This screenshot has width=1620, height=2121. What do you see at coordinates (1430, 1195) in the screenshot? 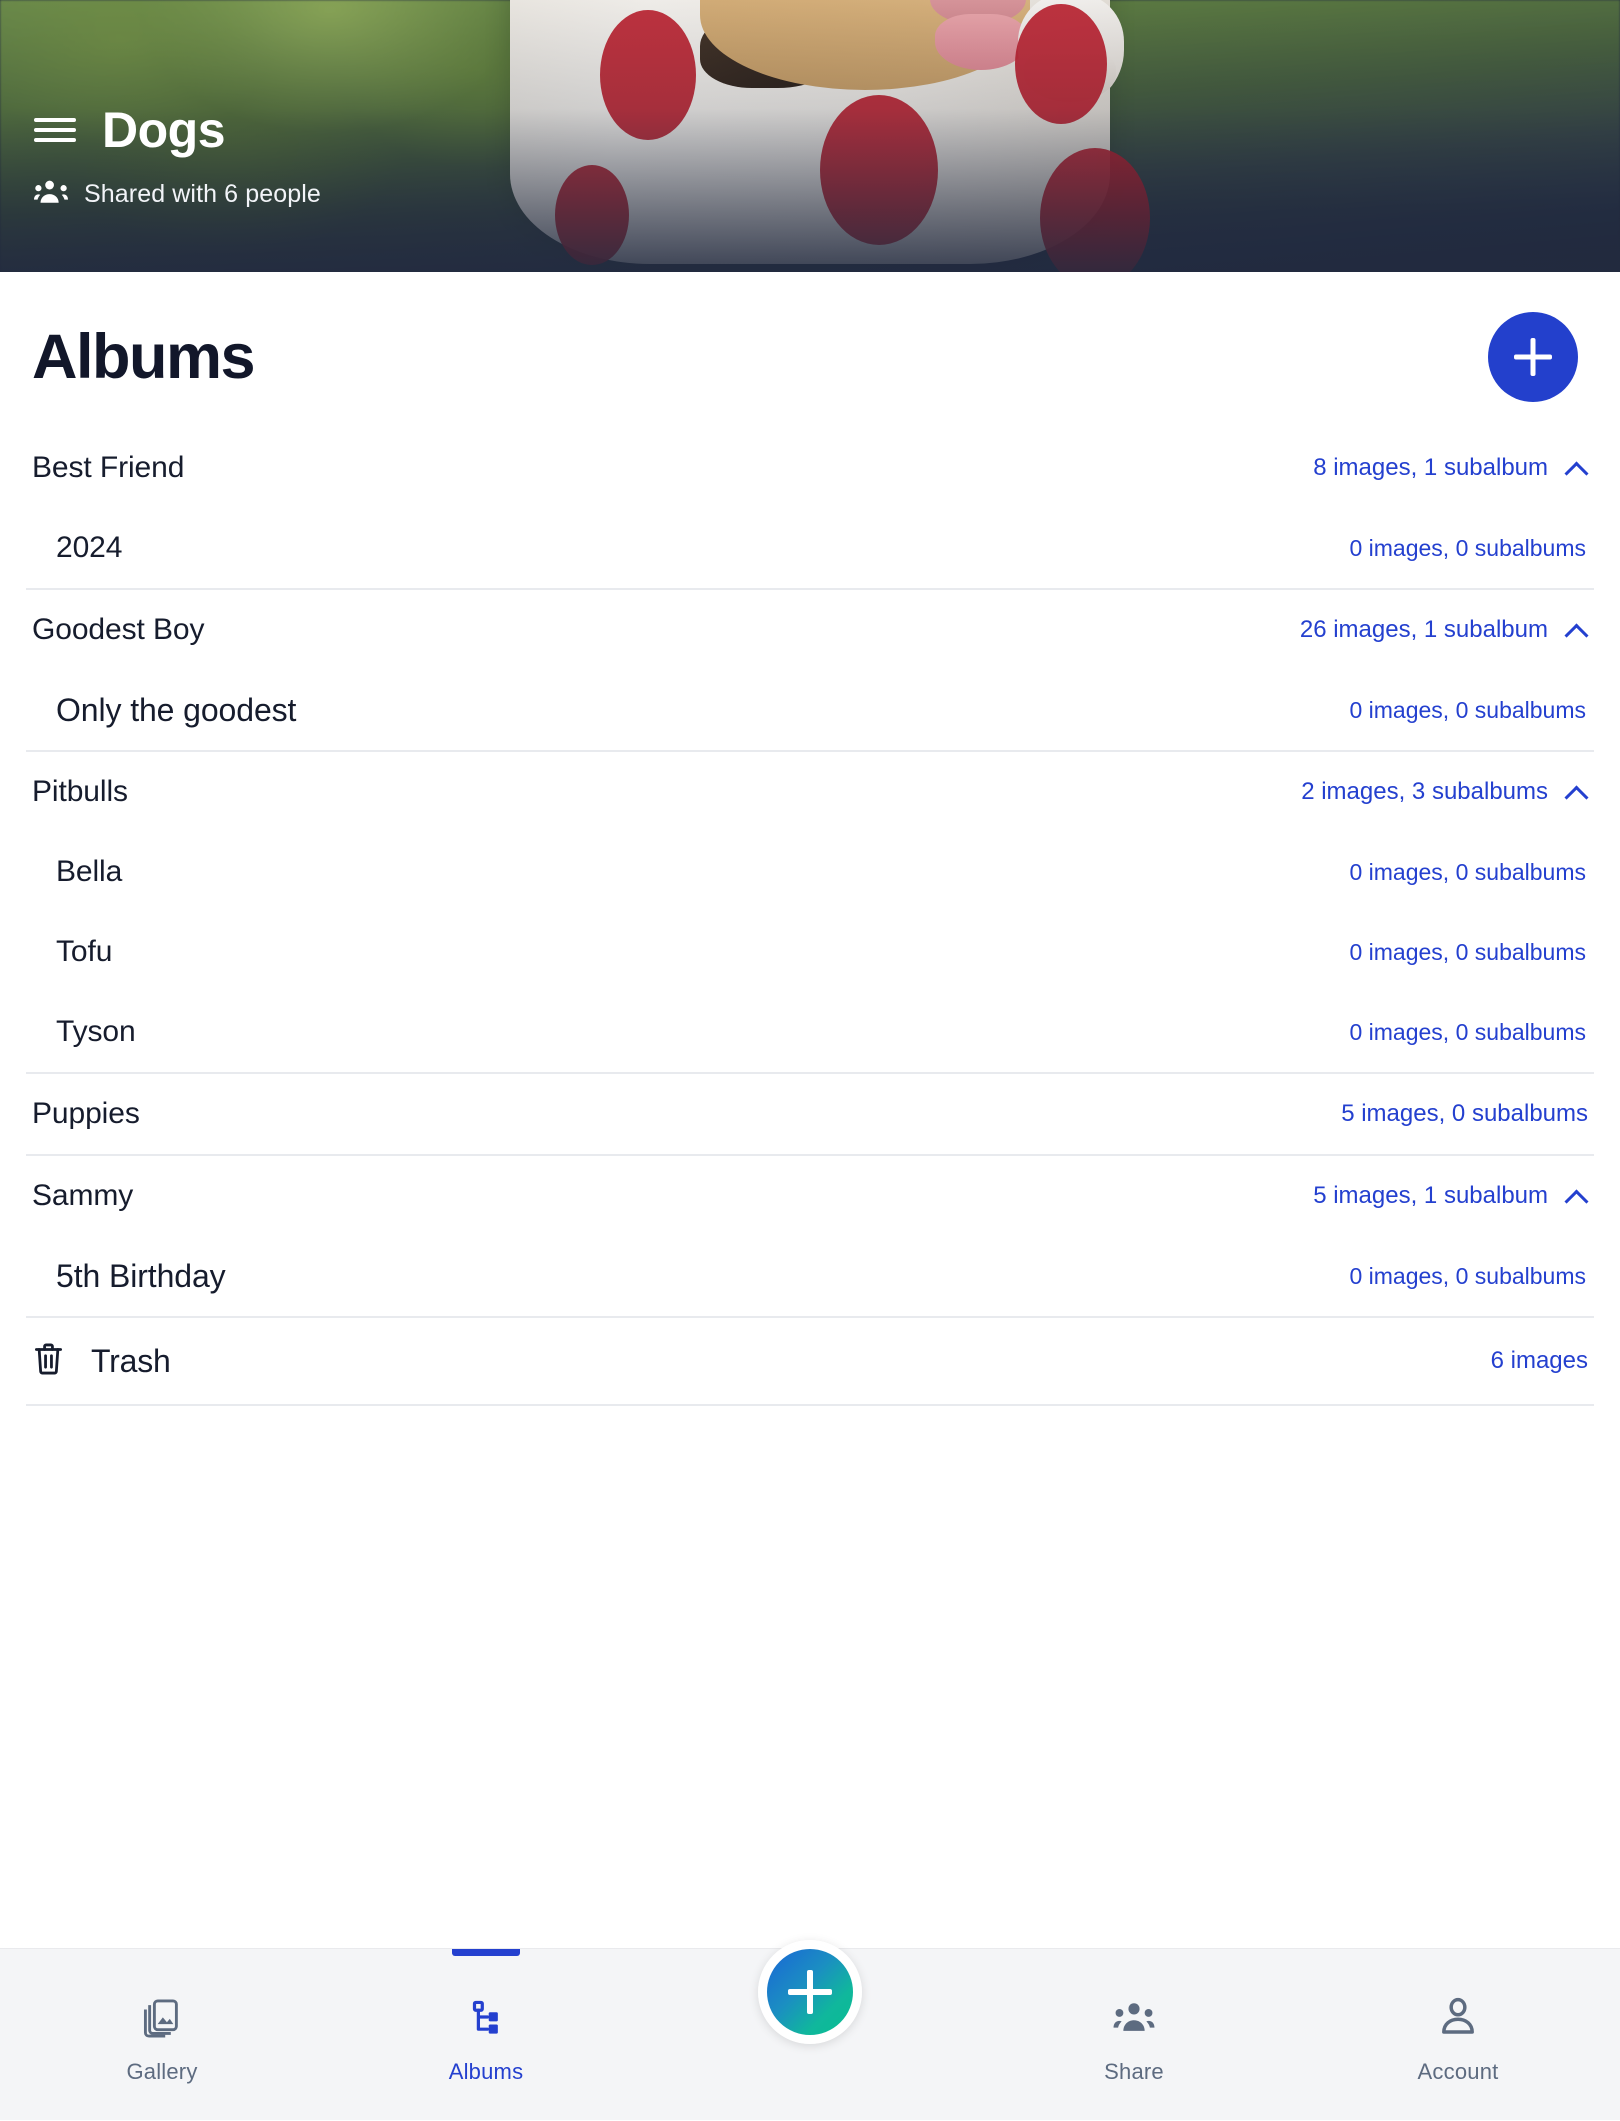
I see `album-count: 5 images, 1 subalbum` at bounding box center [1430, 1195].